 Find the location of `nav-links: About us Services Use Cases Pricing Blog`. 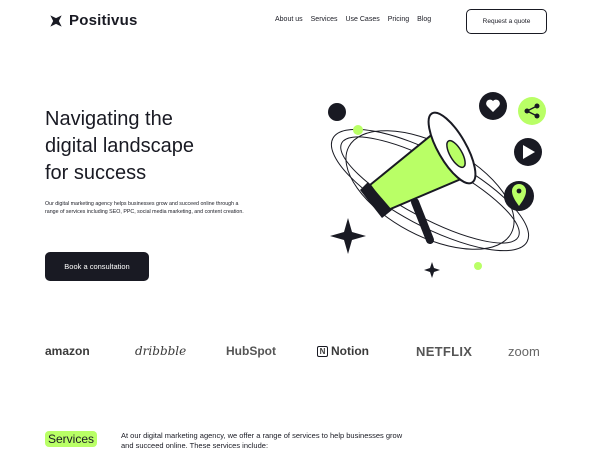

nav-links: About us Services Use Cases Pricing Blog is located at coordinates (353, 19).